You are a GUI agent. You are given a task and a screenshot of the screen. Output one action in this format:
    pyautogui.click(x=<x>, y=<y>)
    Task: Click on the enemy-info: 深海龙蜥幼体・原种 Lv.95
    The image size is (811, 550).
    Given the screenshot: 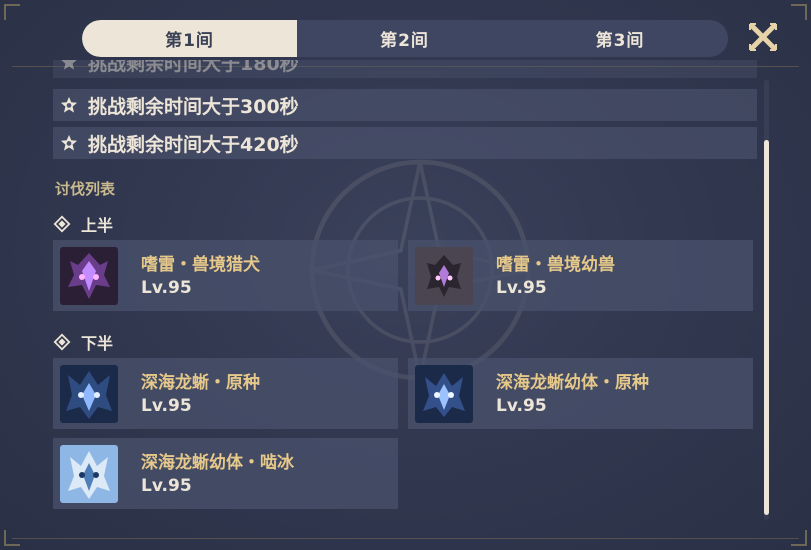 What is the action you would take?
    pyautogui.click(x=572, y=394)
    